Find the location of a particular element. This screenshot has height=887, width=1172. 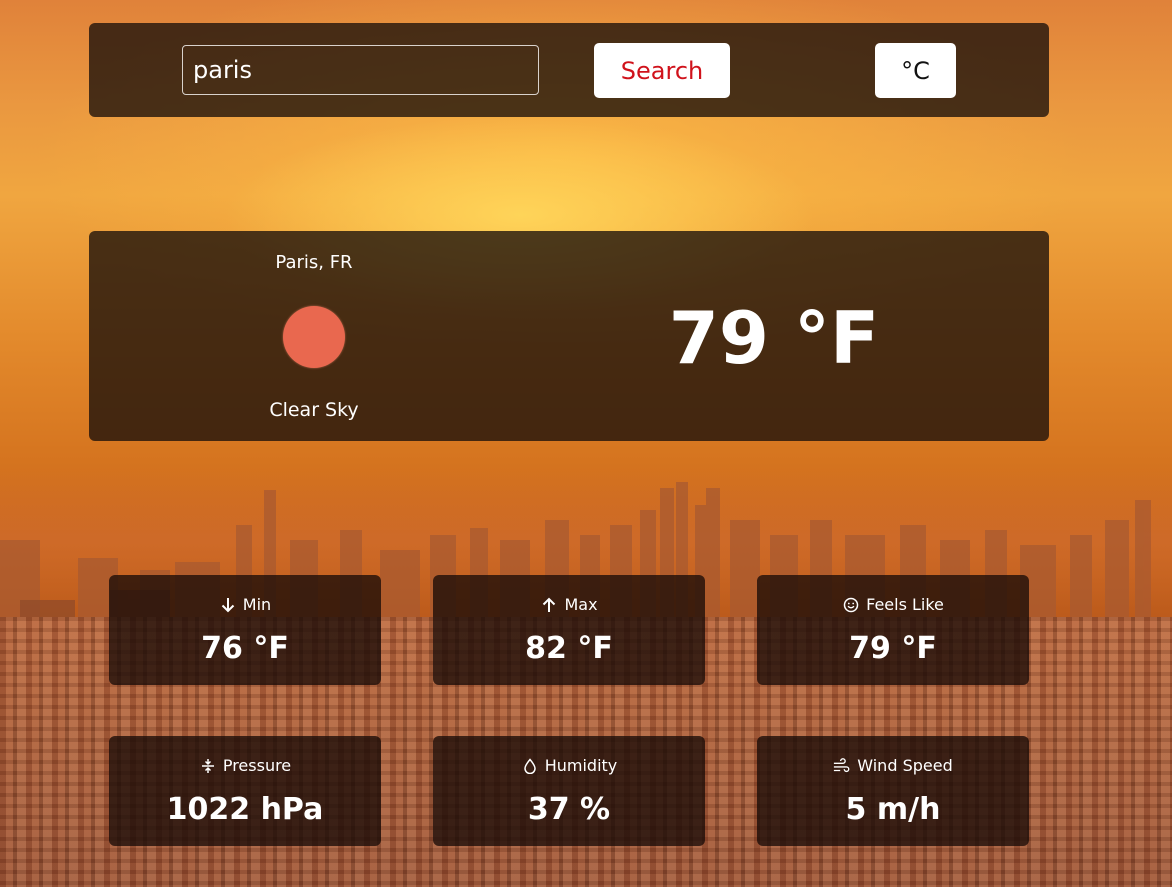

location-label: Paris, FR is located at coordinates (314, 262).